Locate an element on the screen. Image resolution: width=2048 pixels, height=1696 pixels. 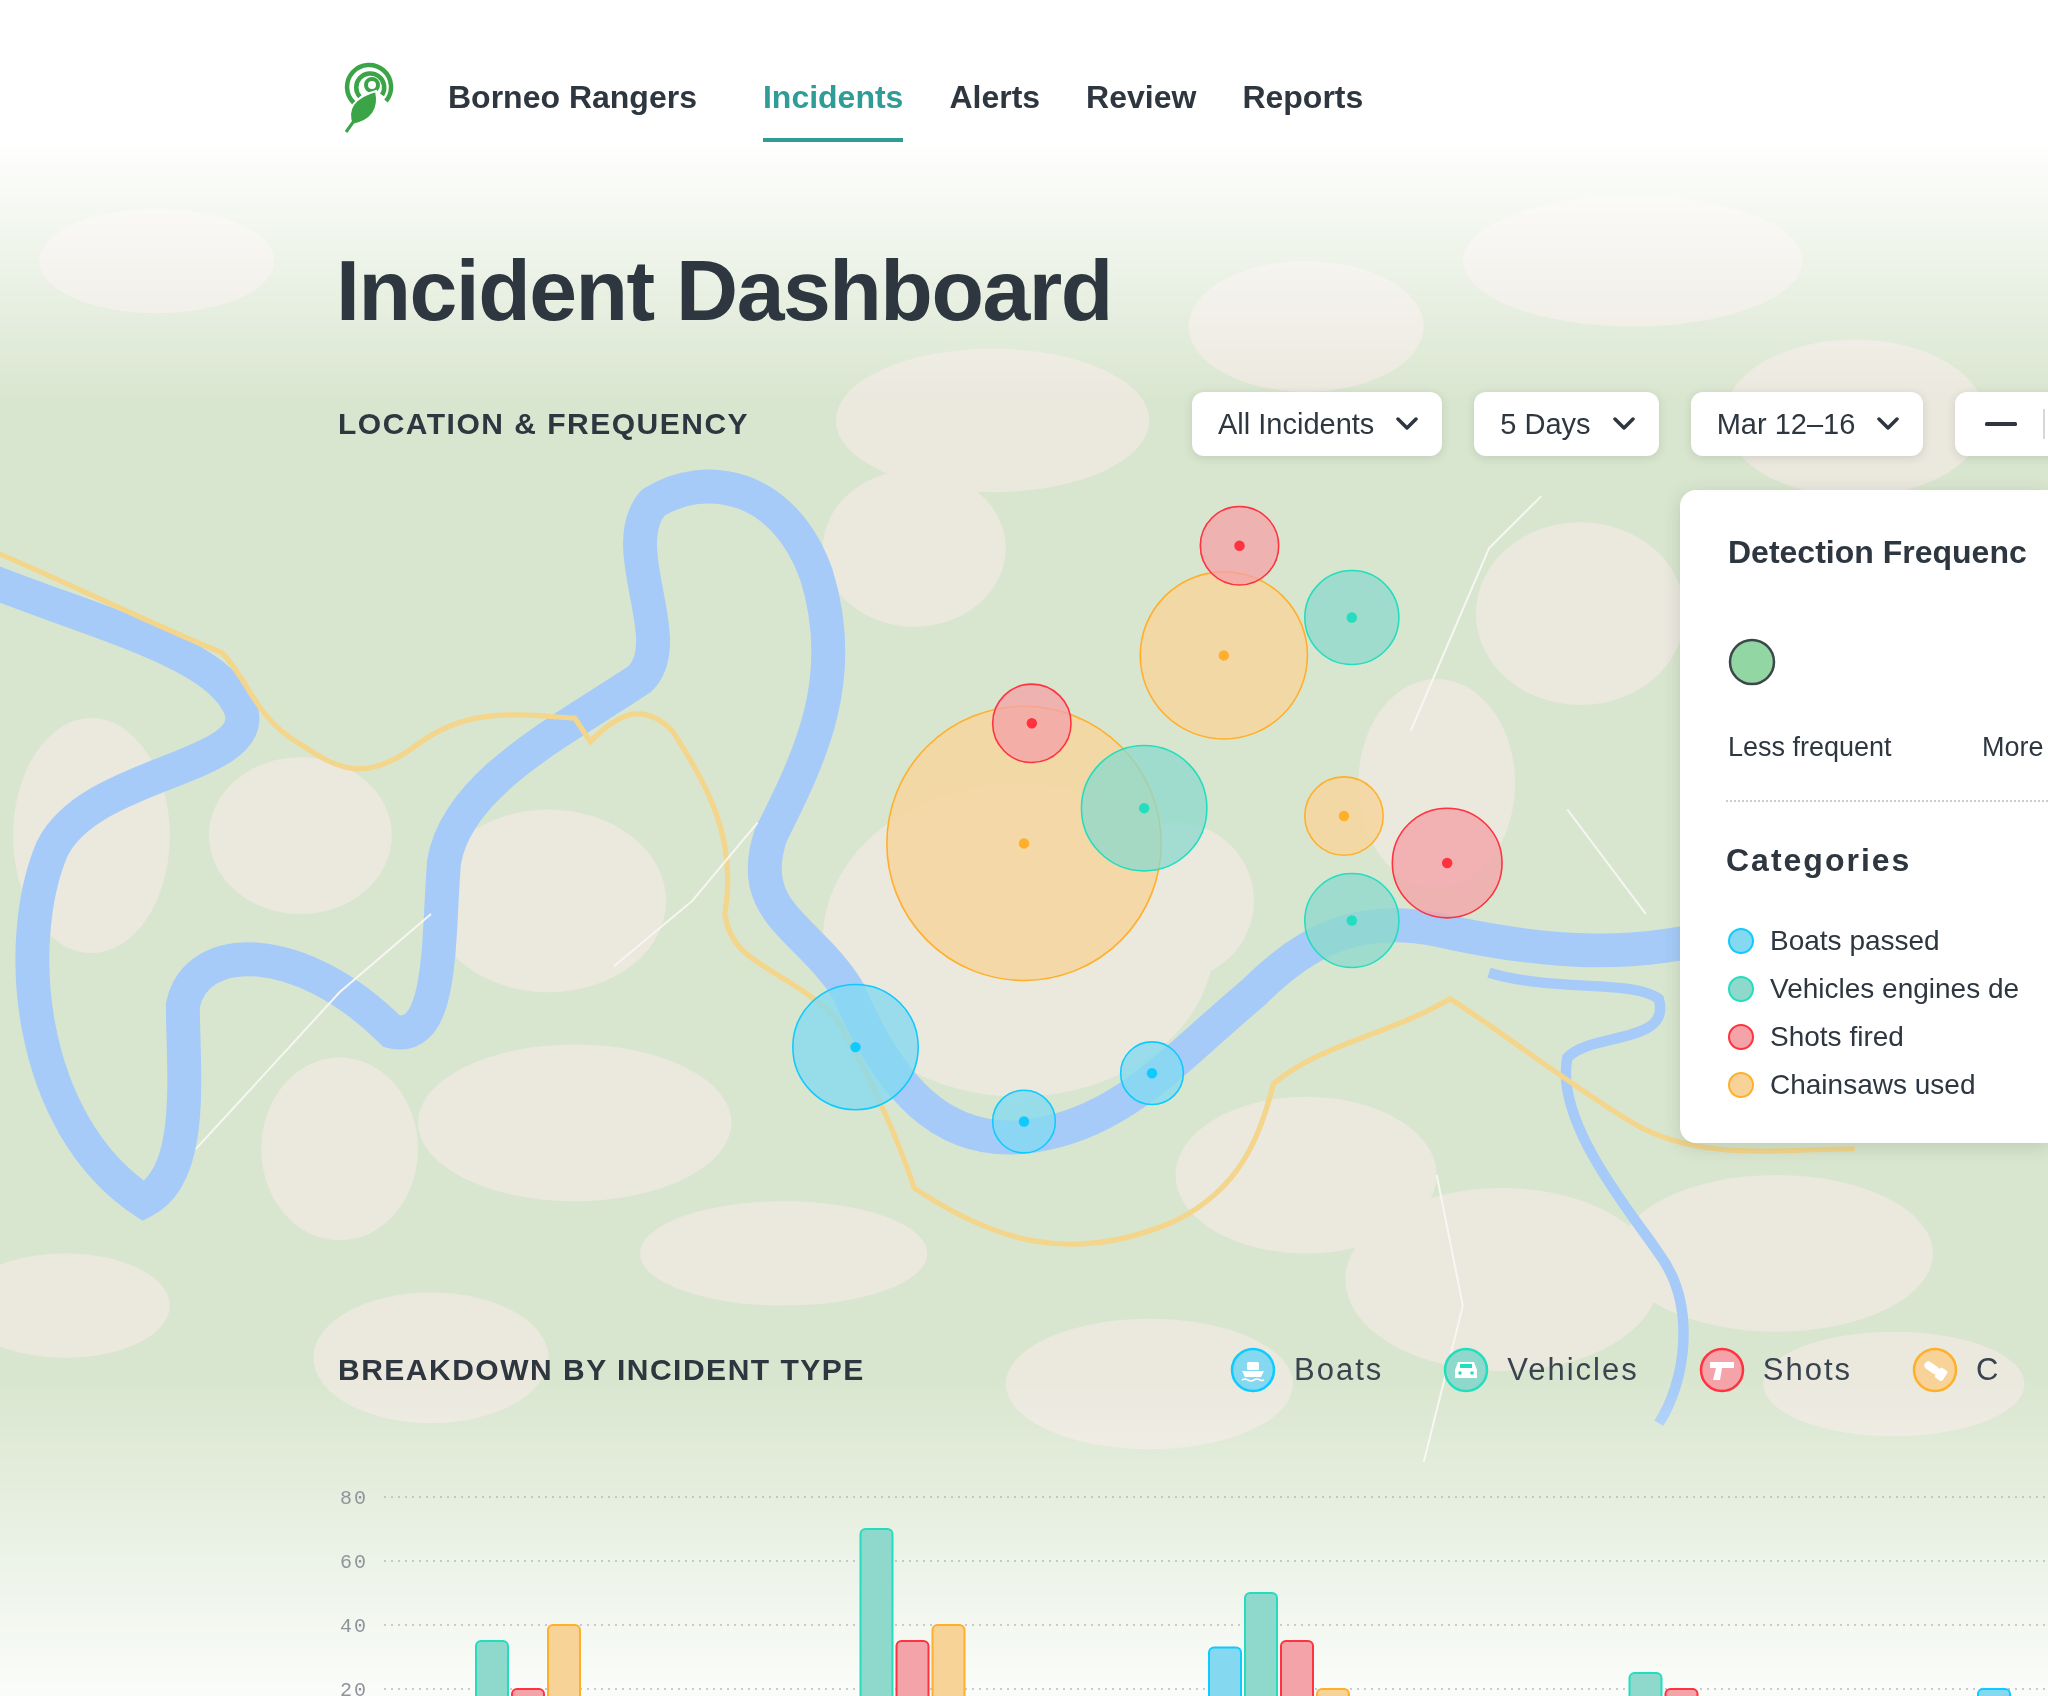
category-label: Boats passed is located at coordinates (1855, 941).